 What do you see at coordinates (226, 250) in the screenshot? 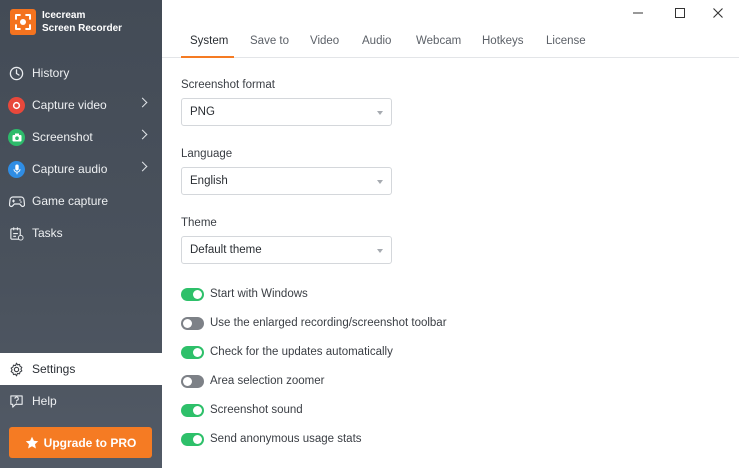
I see `select-value: Default theme` at bounding box center [226, 250].